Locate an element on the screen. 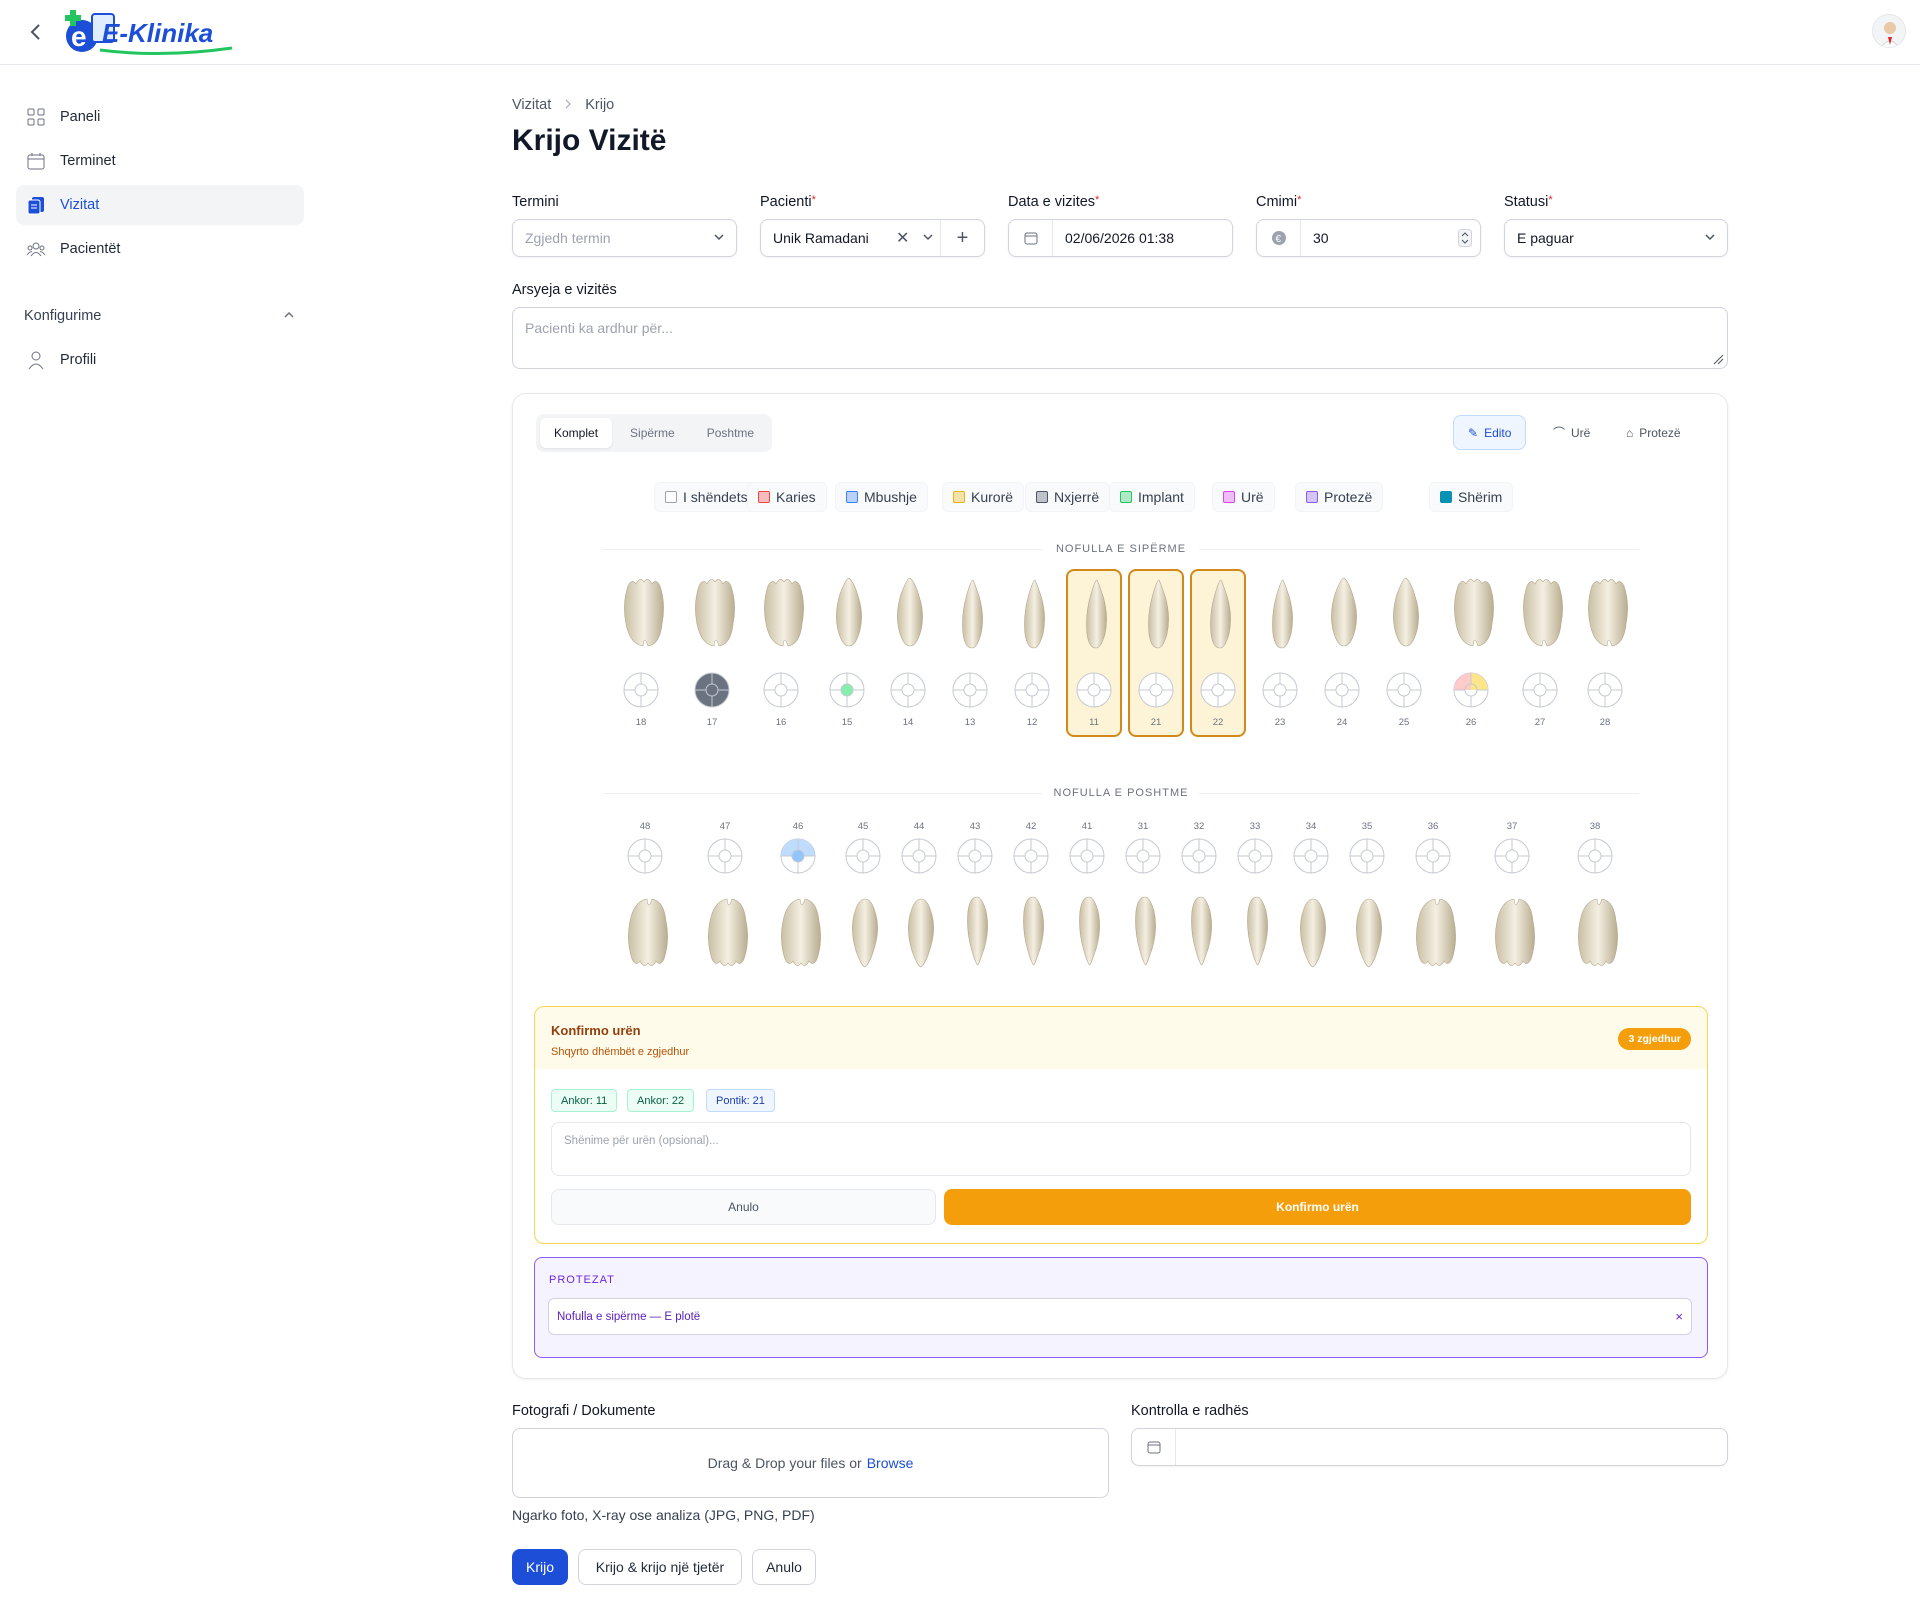 This screenshot has width=1920, height=1617. next-check-date-input is located at coordinates (1429, 1447).